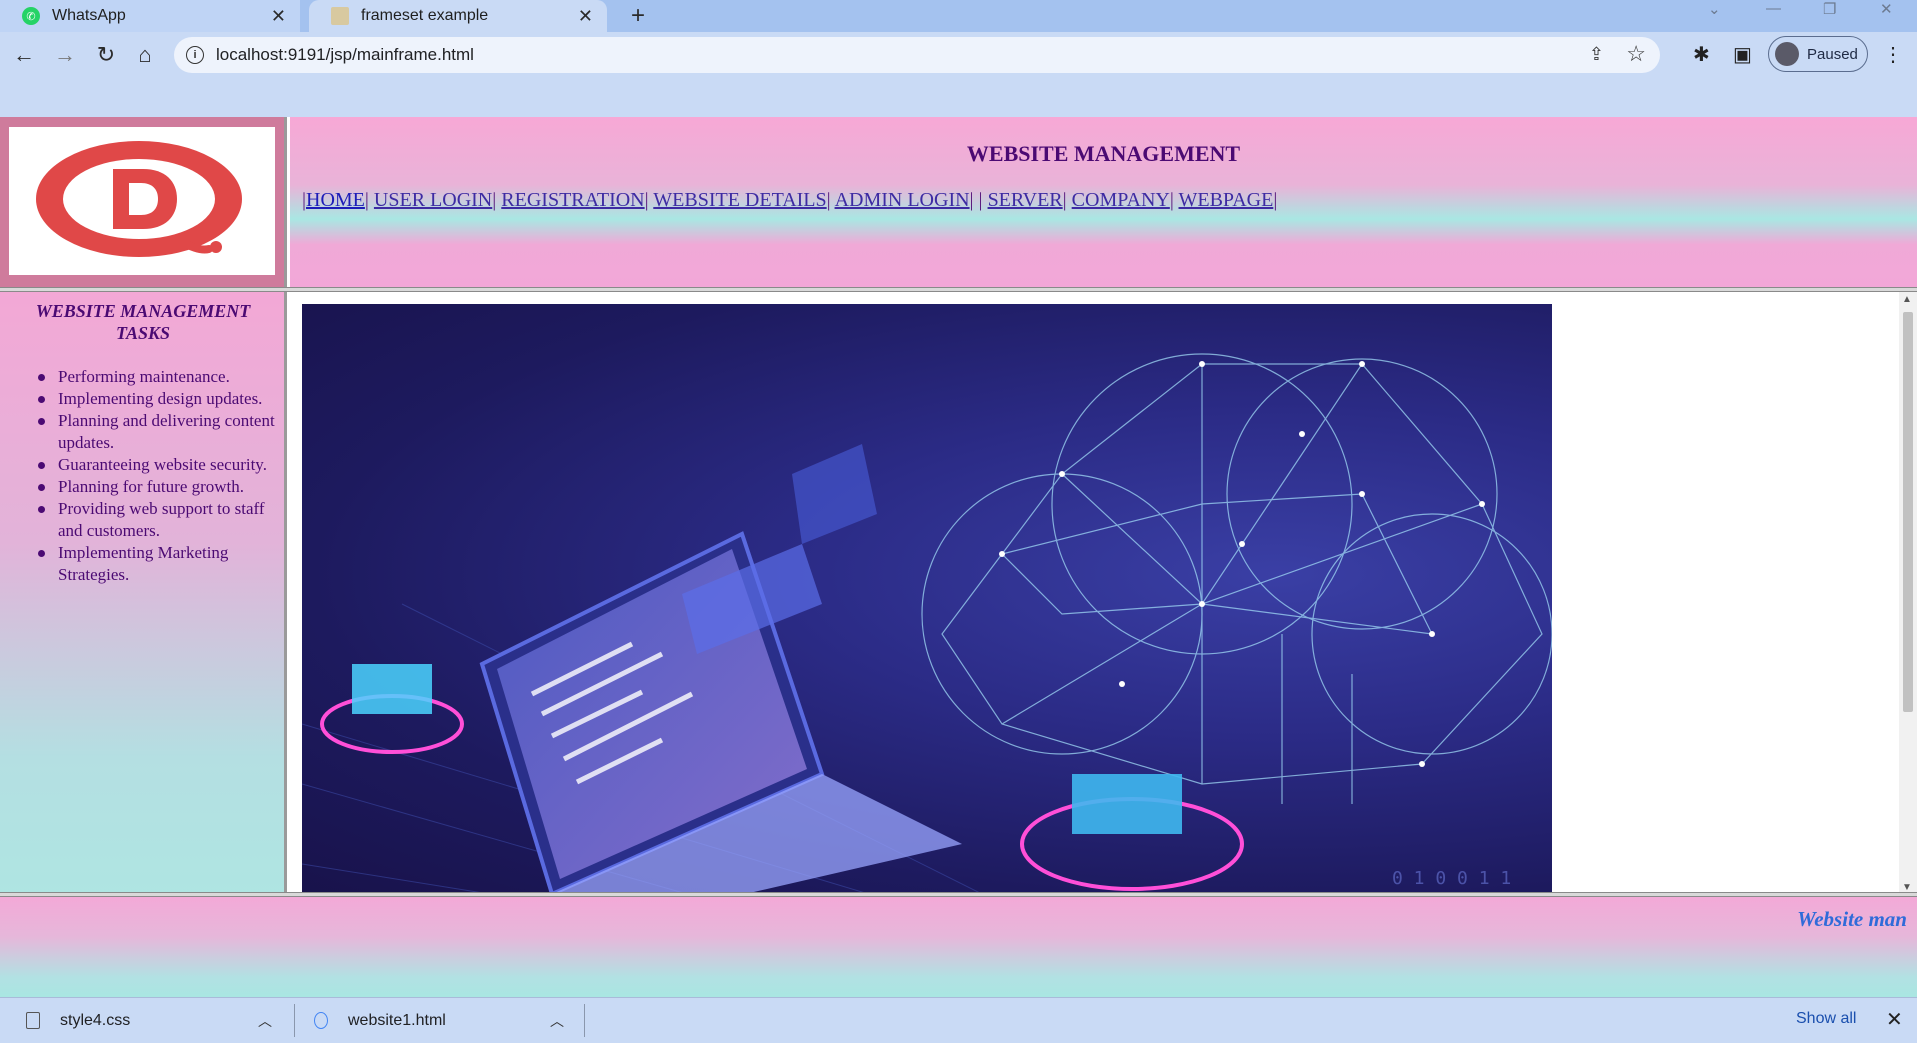  I want to click on home-icon: ⌂, so click(145, 55).